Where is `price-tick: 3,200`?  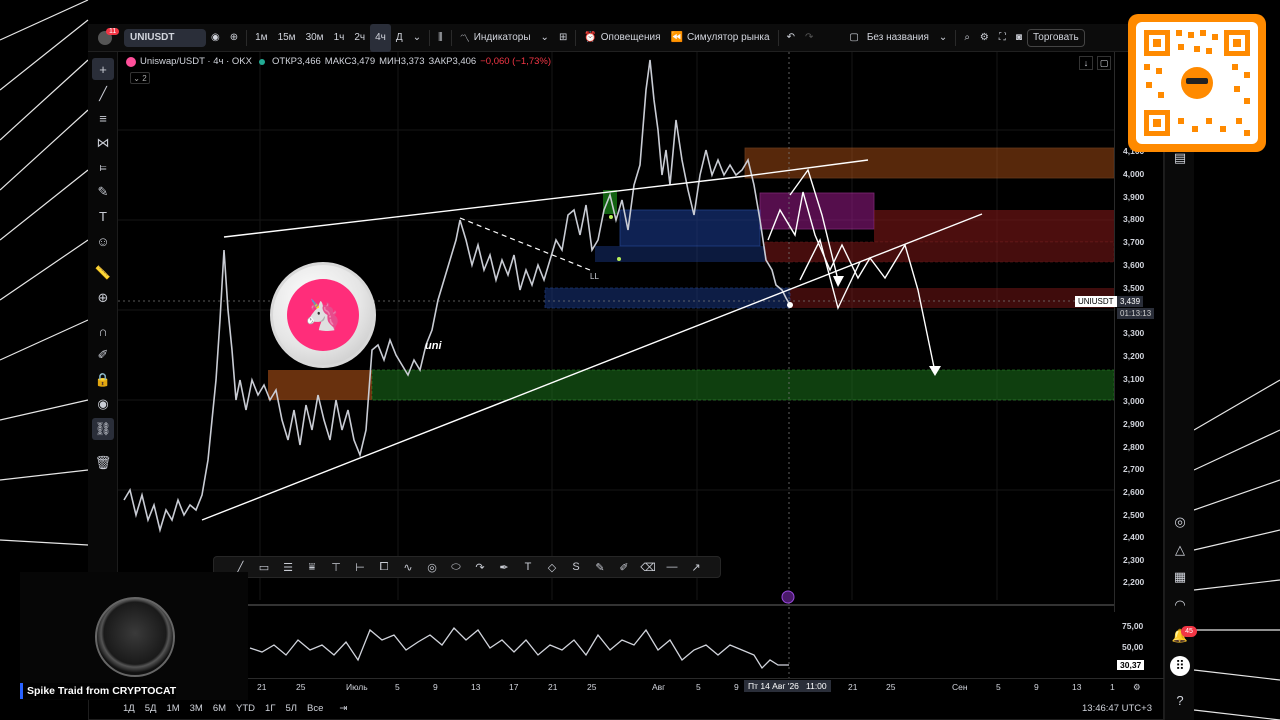 price-tick: 3,200 is located at coordinates (1134, 356).